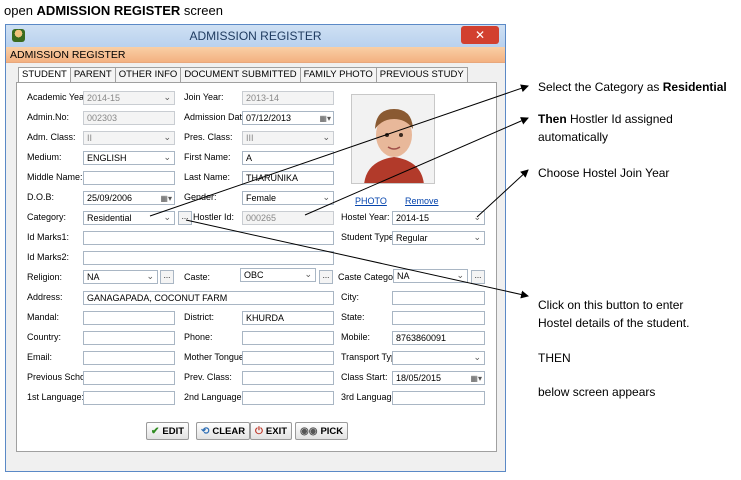 The image size is (741, 480). Describe the element at coordinates (45, 297) in the screenshot. I see `address-label: Address:` at that location.